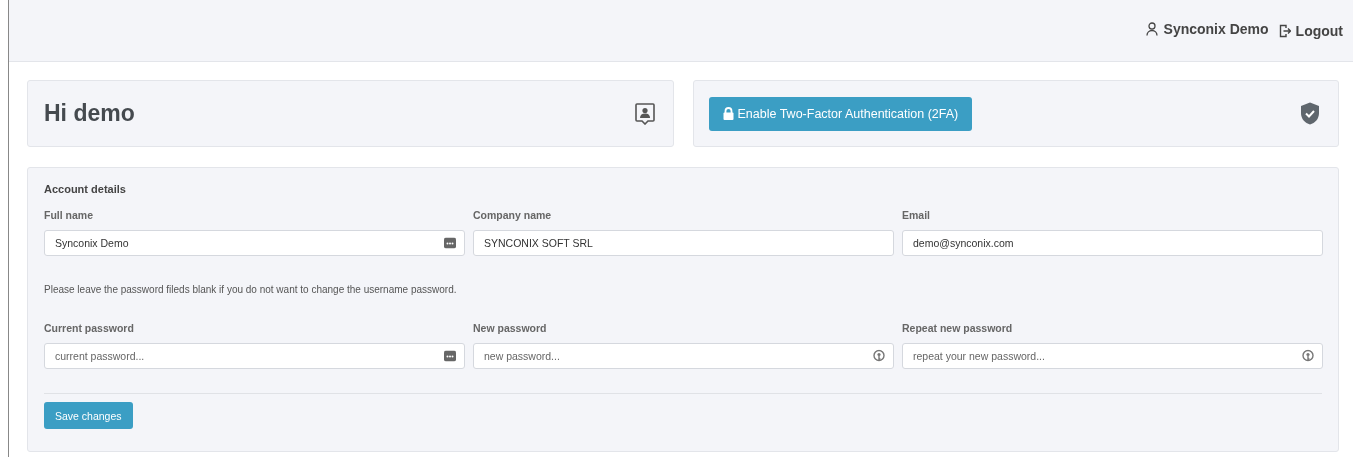 This screenshot has width=1353, height=457. I want to click on logout-button: Logout, so click(1310, 30).